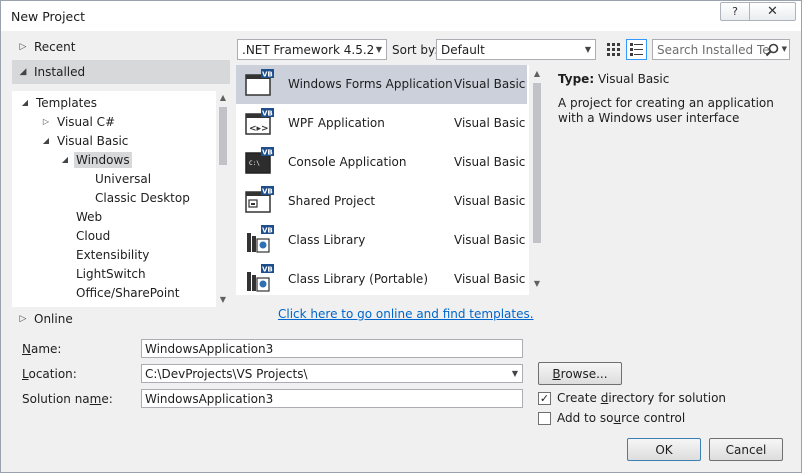 This screenshot has height=473, width=802. I want to click on nav-section-recent: ▷ Recent, so click(121, 47).